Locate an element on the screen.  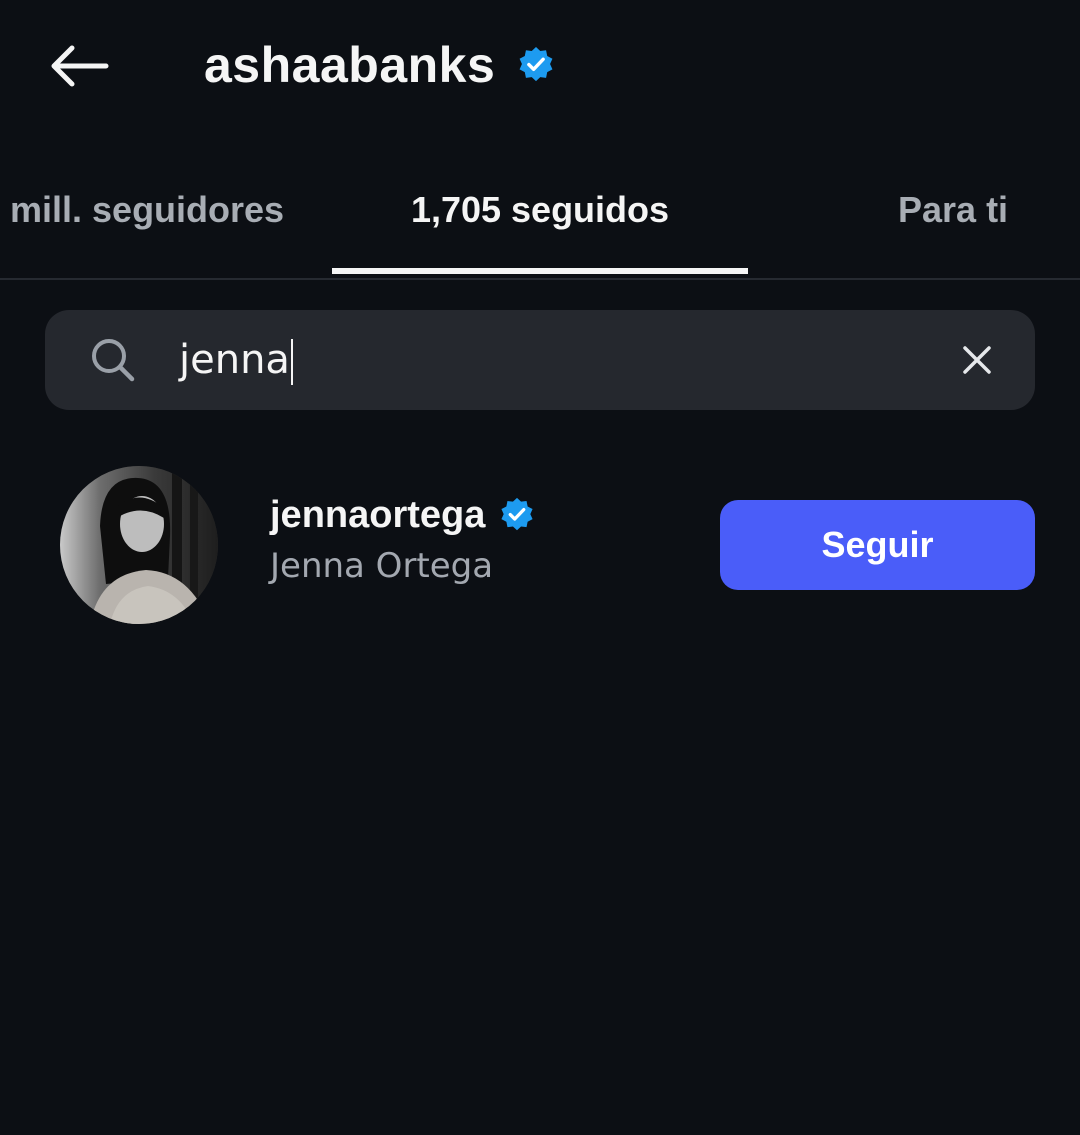
search-input-value: jenna is located at coordinates (234, 360).